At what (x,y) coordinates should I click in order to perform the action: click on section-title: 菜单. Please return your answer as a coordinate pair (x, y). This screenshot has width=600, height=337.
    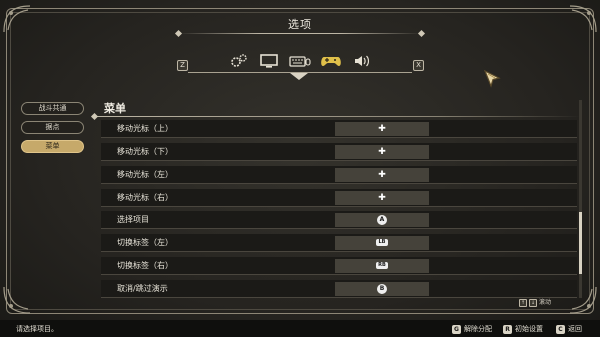
    Looking at the image, I should click on (115, 108).